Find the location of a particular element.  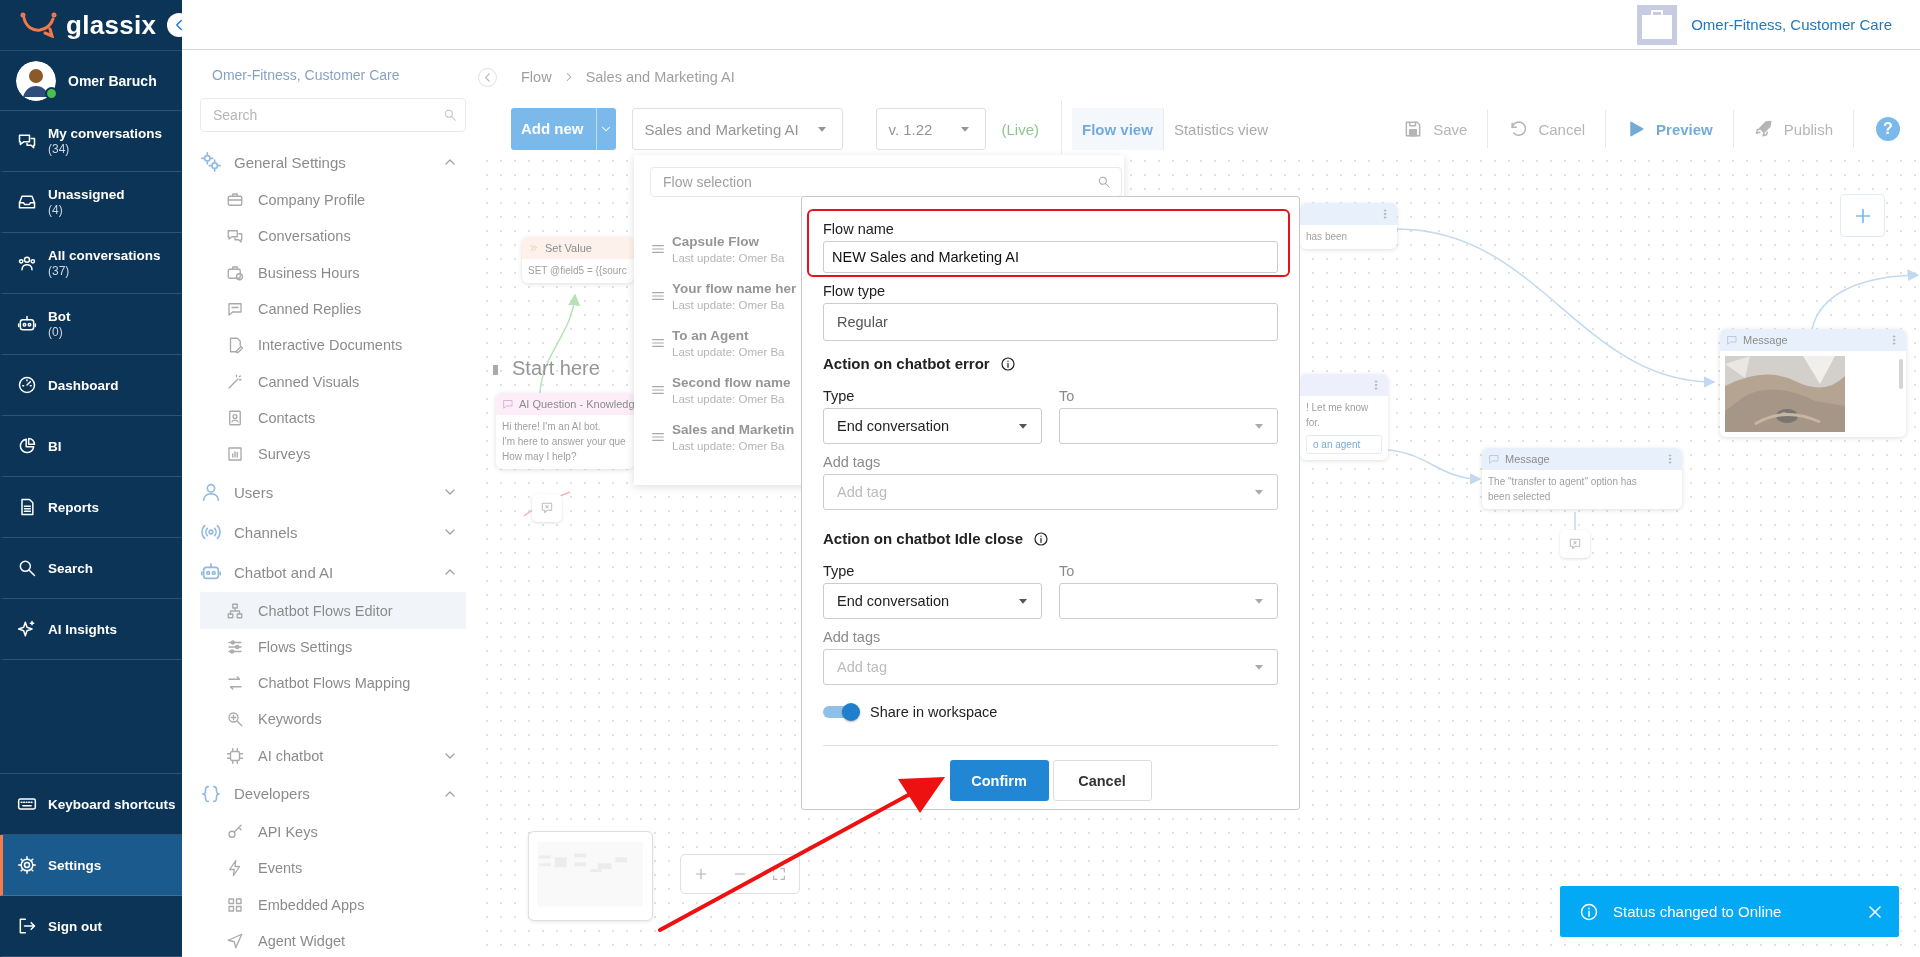

search-field: Search is located at coordinates (333, 115).